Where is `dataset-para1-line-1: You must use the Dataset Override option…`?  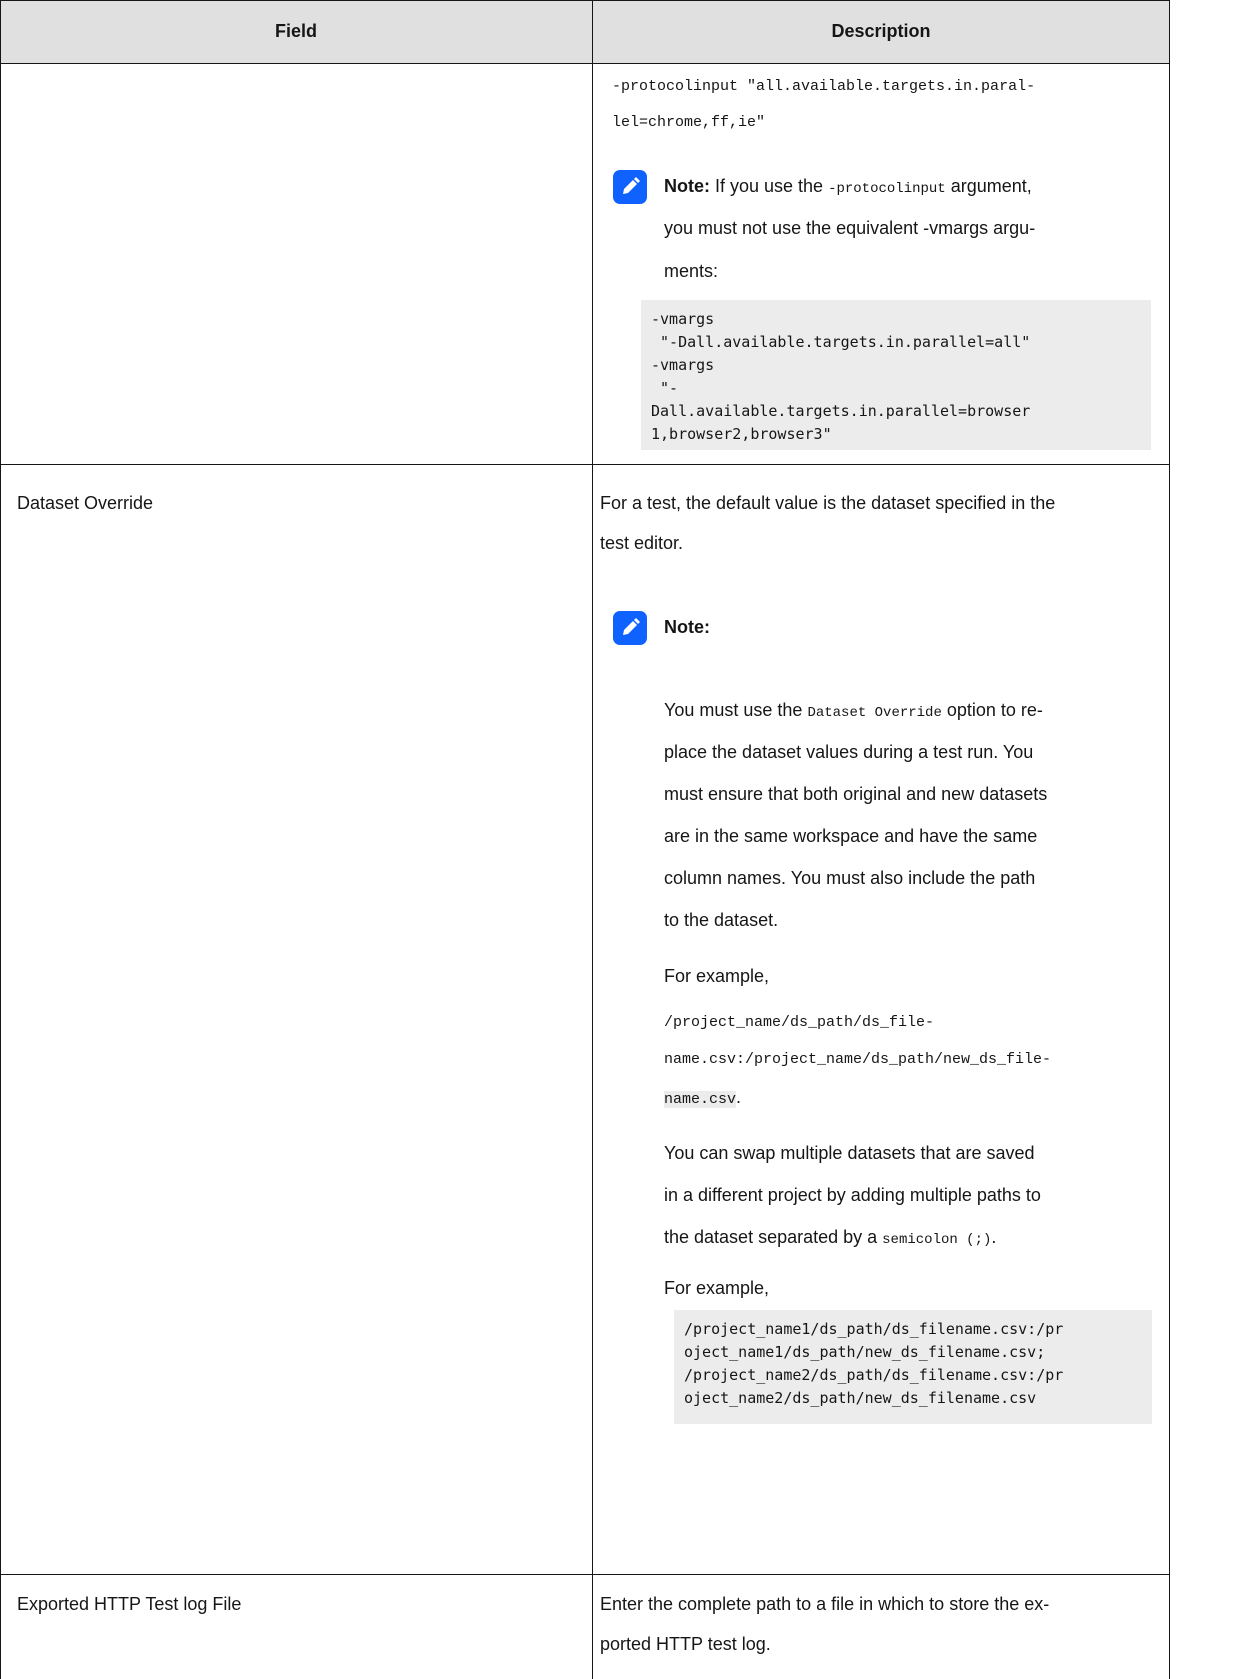
dataset-para1-line-1: You must use the Dataset Override option… is located at coordinates (853, 712).